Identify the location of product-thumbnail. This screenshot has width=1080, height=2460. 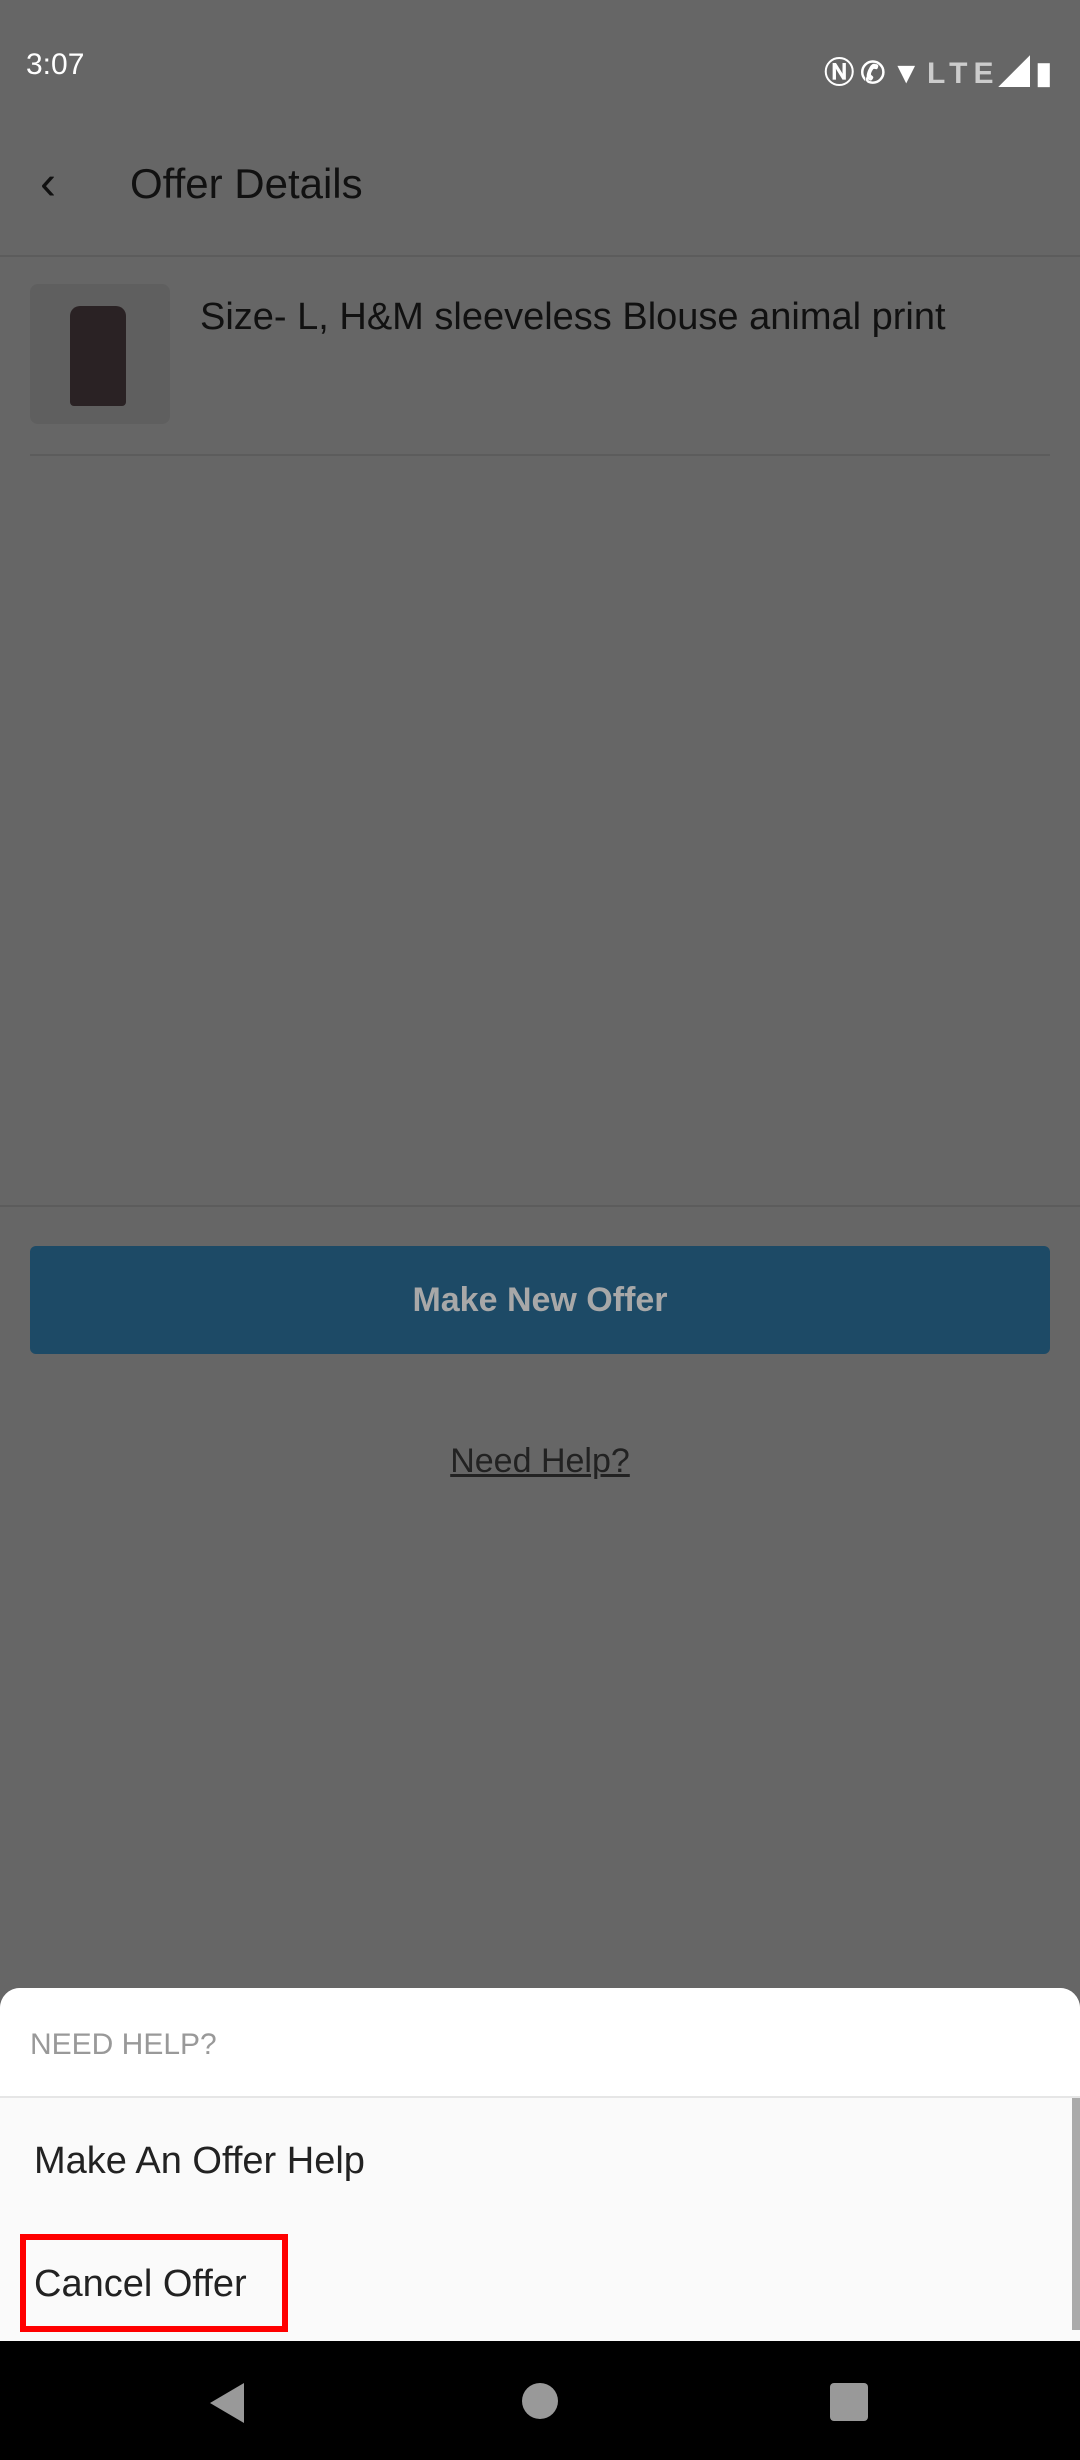
(100, 354).